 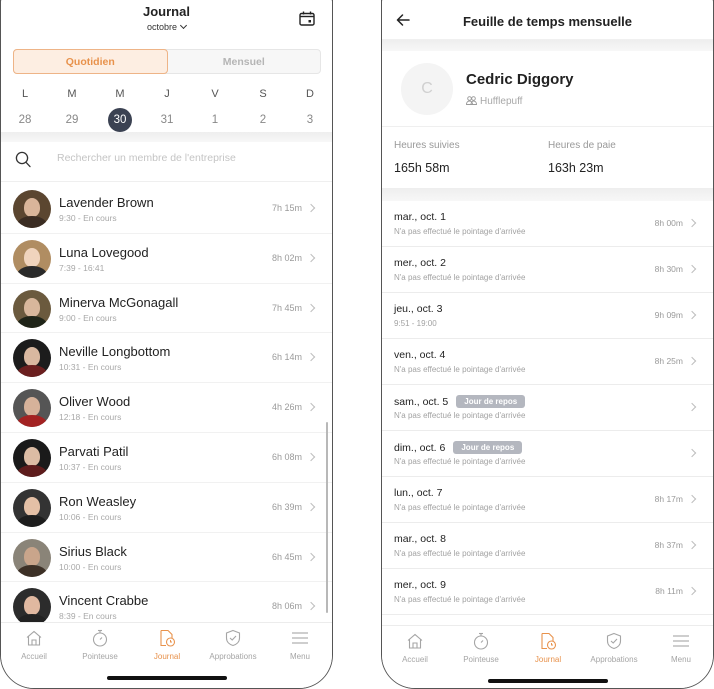 I want to click on list-item: Ron Weasley 10:06 - En cours 6h 39m, so click(x=166, y=508).